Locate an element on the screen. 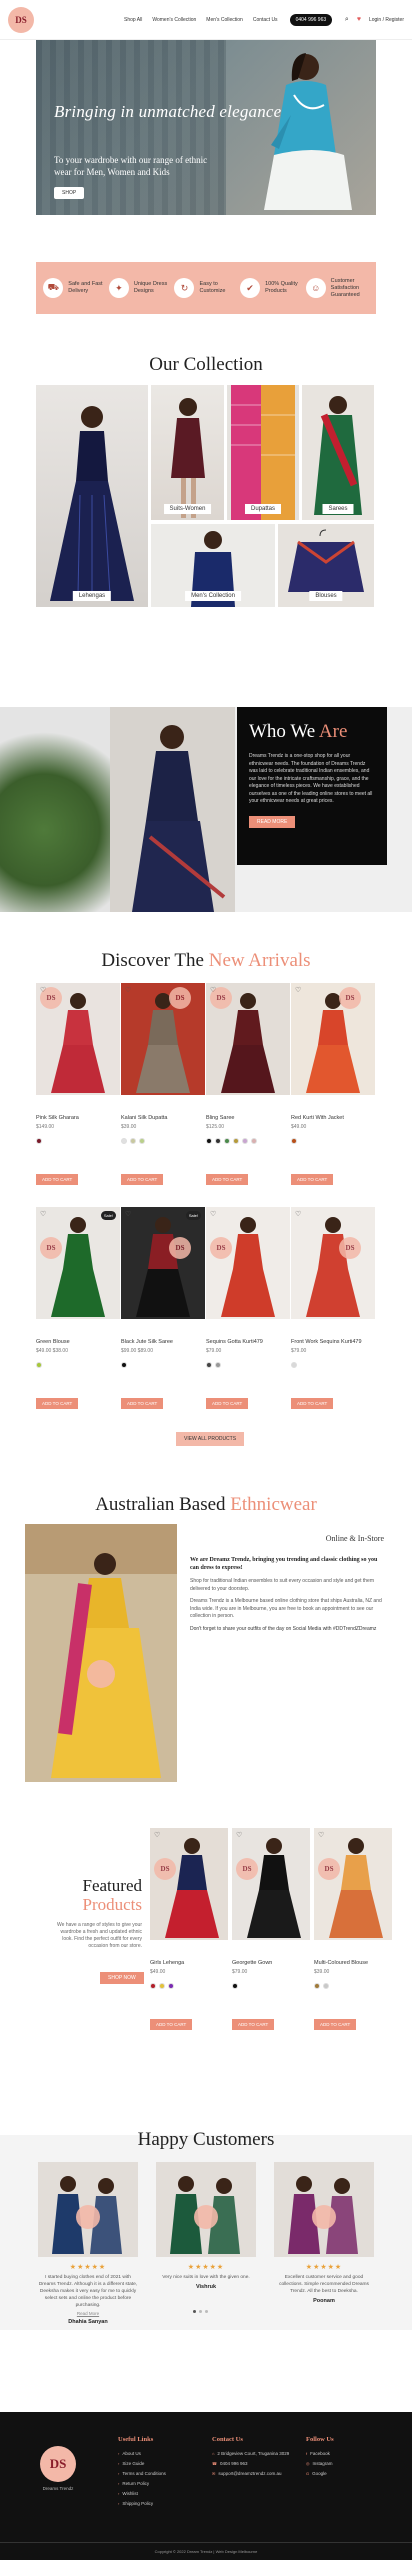 Image resolution: width=412 pixels, height=2560 pixels. footer-link: › Wishlist is located at coordinates (142, 2493).